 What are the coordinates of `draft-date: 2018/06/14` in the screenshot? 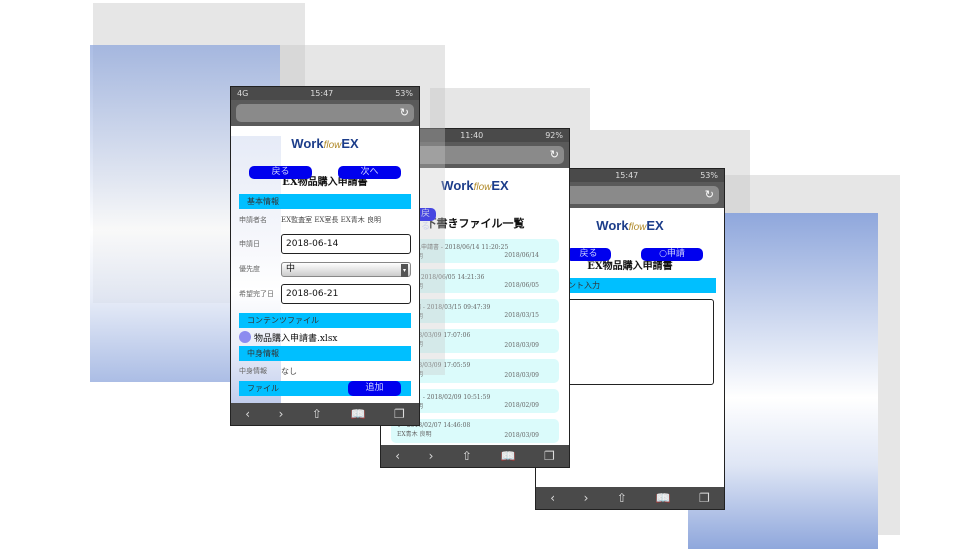 It's located at (521, 255).